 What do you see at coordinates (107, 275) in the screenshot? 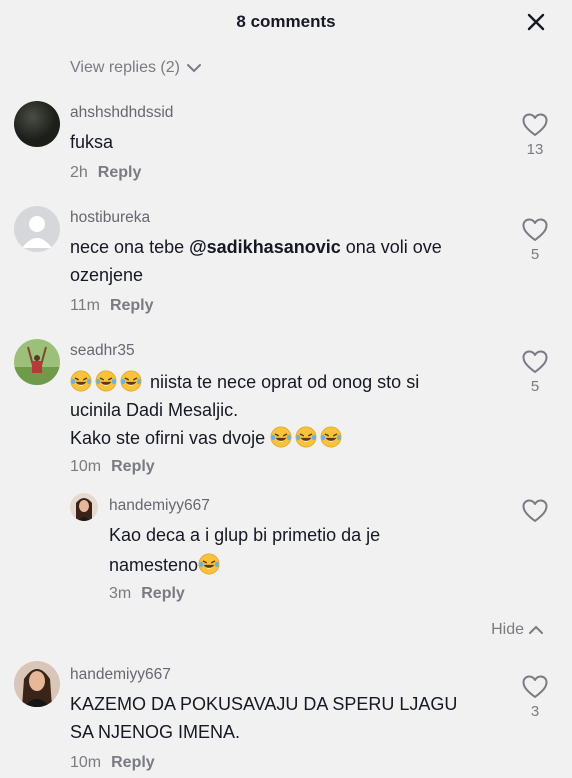
I see `comment-text-line: ozenjene` at bounding box center [107, 275].